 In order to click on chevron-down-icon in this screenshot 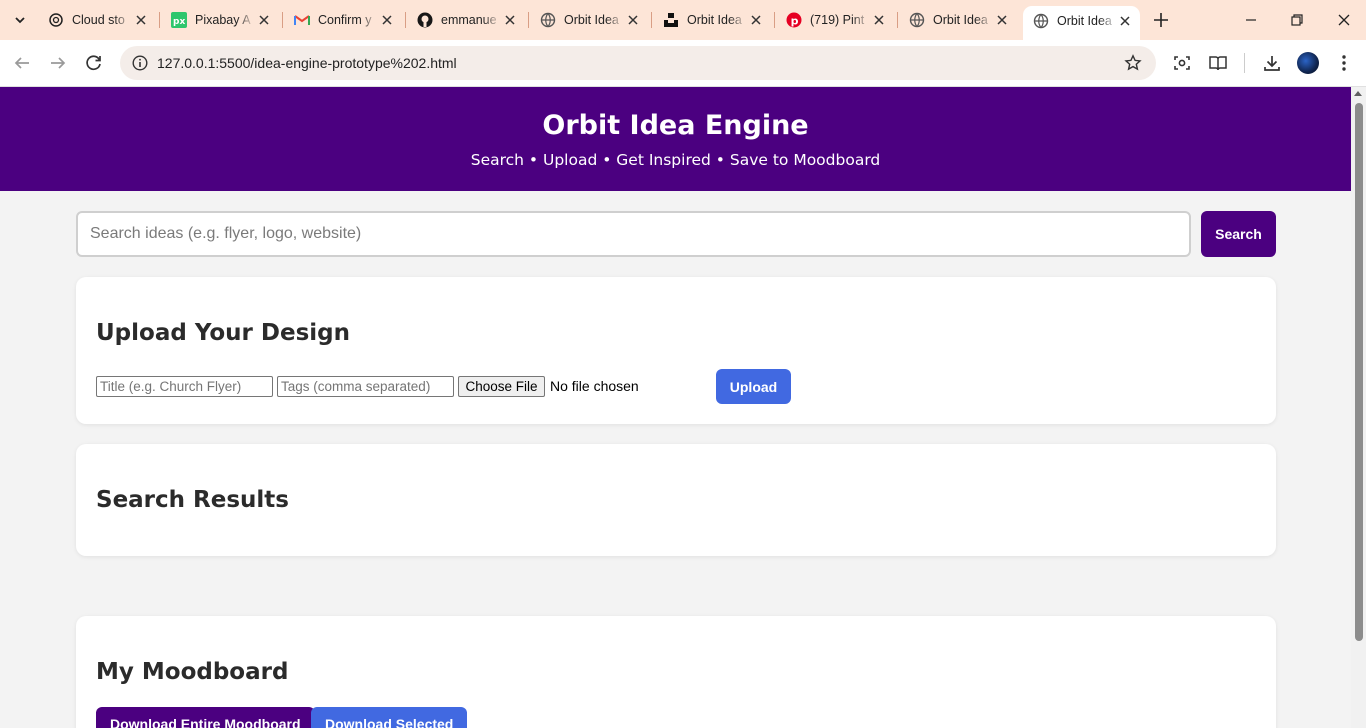, I will do `click(20, 20)`.